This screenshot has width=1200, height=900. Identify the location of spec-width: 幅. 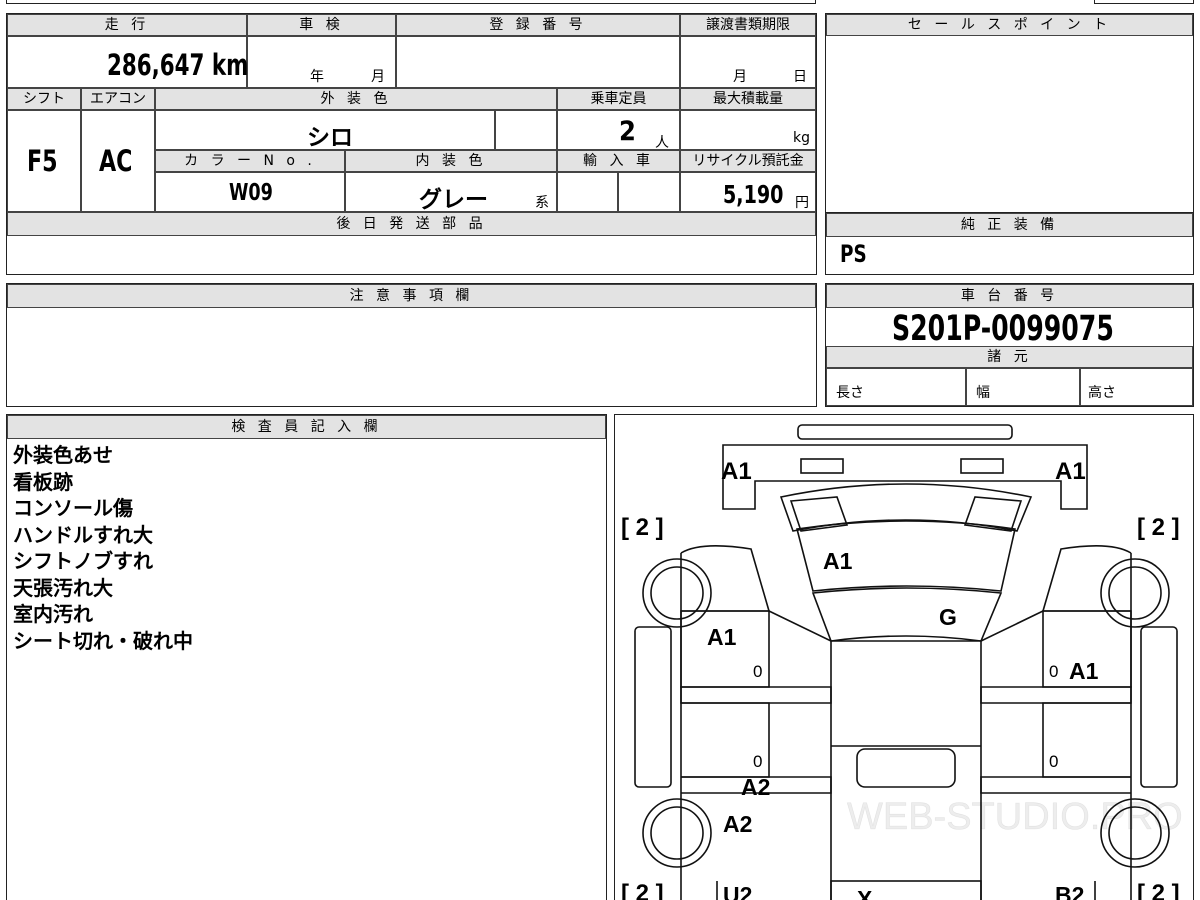
(983, 393).